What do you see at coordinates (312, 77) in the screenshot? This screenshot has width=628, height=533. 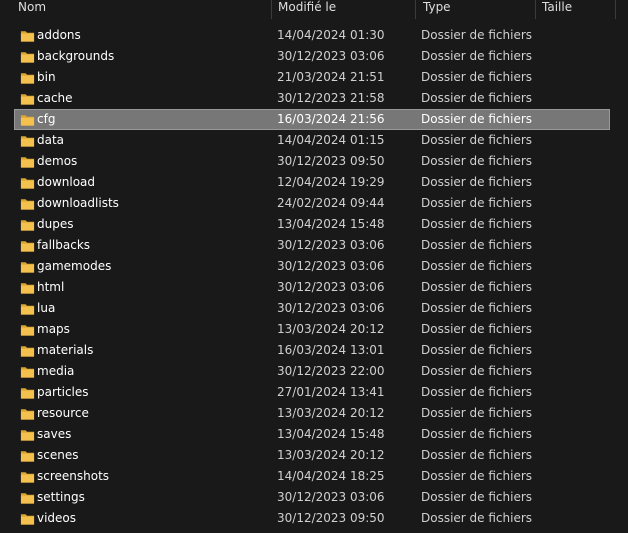 I see `file-row: bin 21/03/2024 21:51 Dossier de fichiers` at bounding box center [312, 77].